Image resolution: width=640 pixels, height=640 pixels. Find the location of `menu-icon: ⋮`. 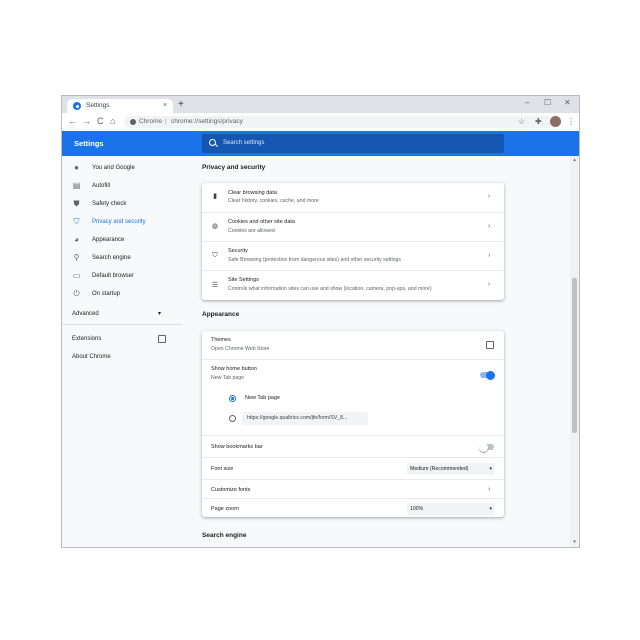

menu-icon: ⋮ is located at coordinates (571, 121).